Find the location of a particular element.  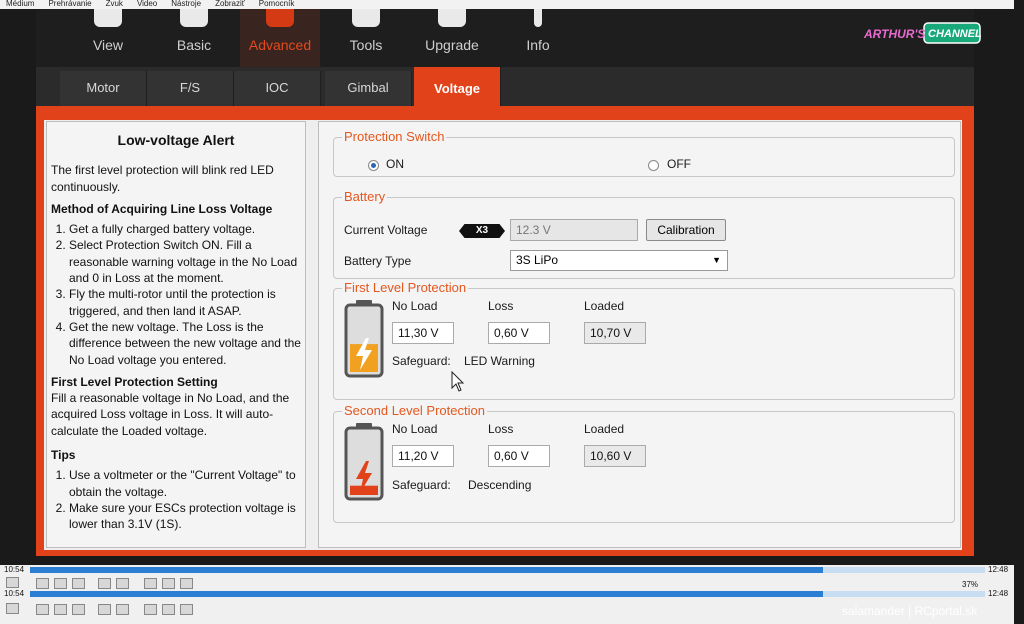

nav-upgrade: Upgrade is located at coordinates (452, 38).